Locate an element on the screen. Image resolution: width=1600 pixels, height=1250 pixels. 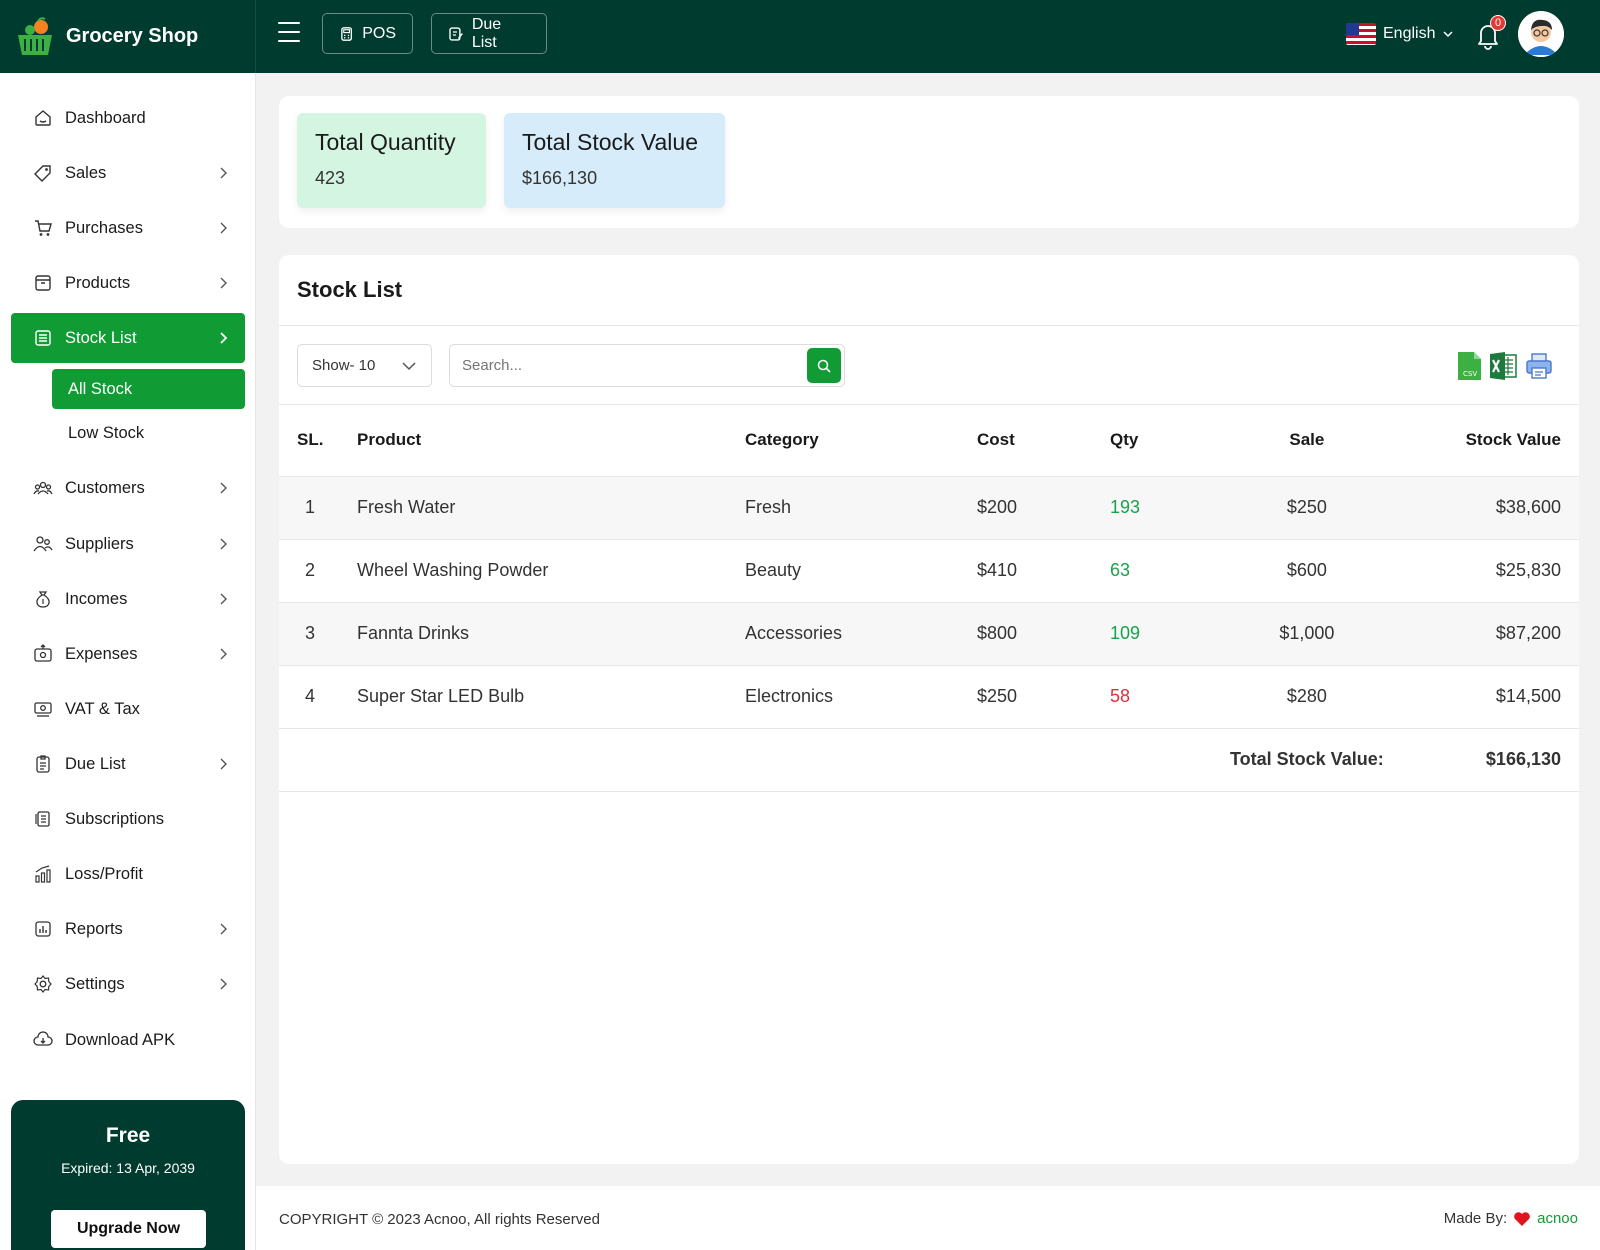
avatar is located at coordinates (1541, 34).